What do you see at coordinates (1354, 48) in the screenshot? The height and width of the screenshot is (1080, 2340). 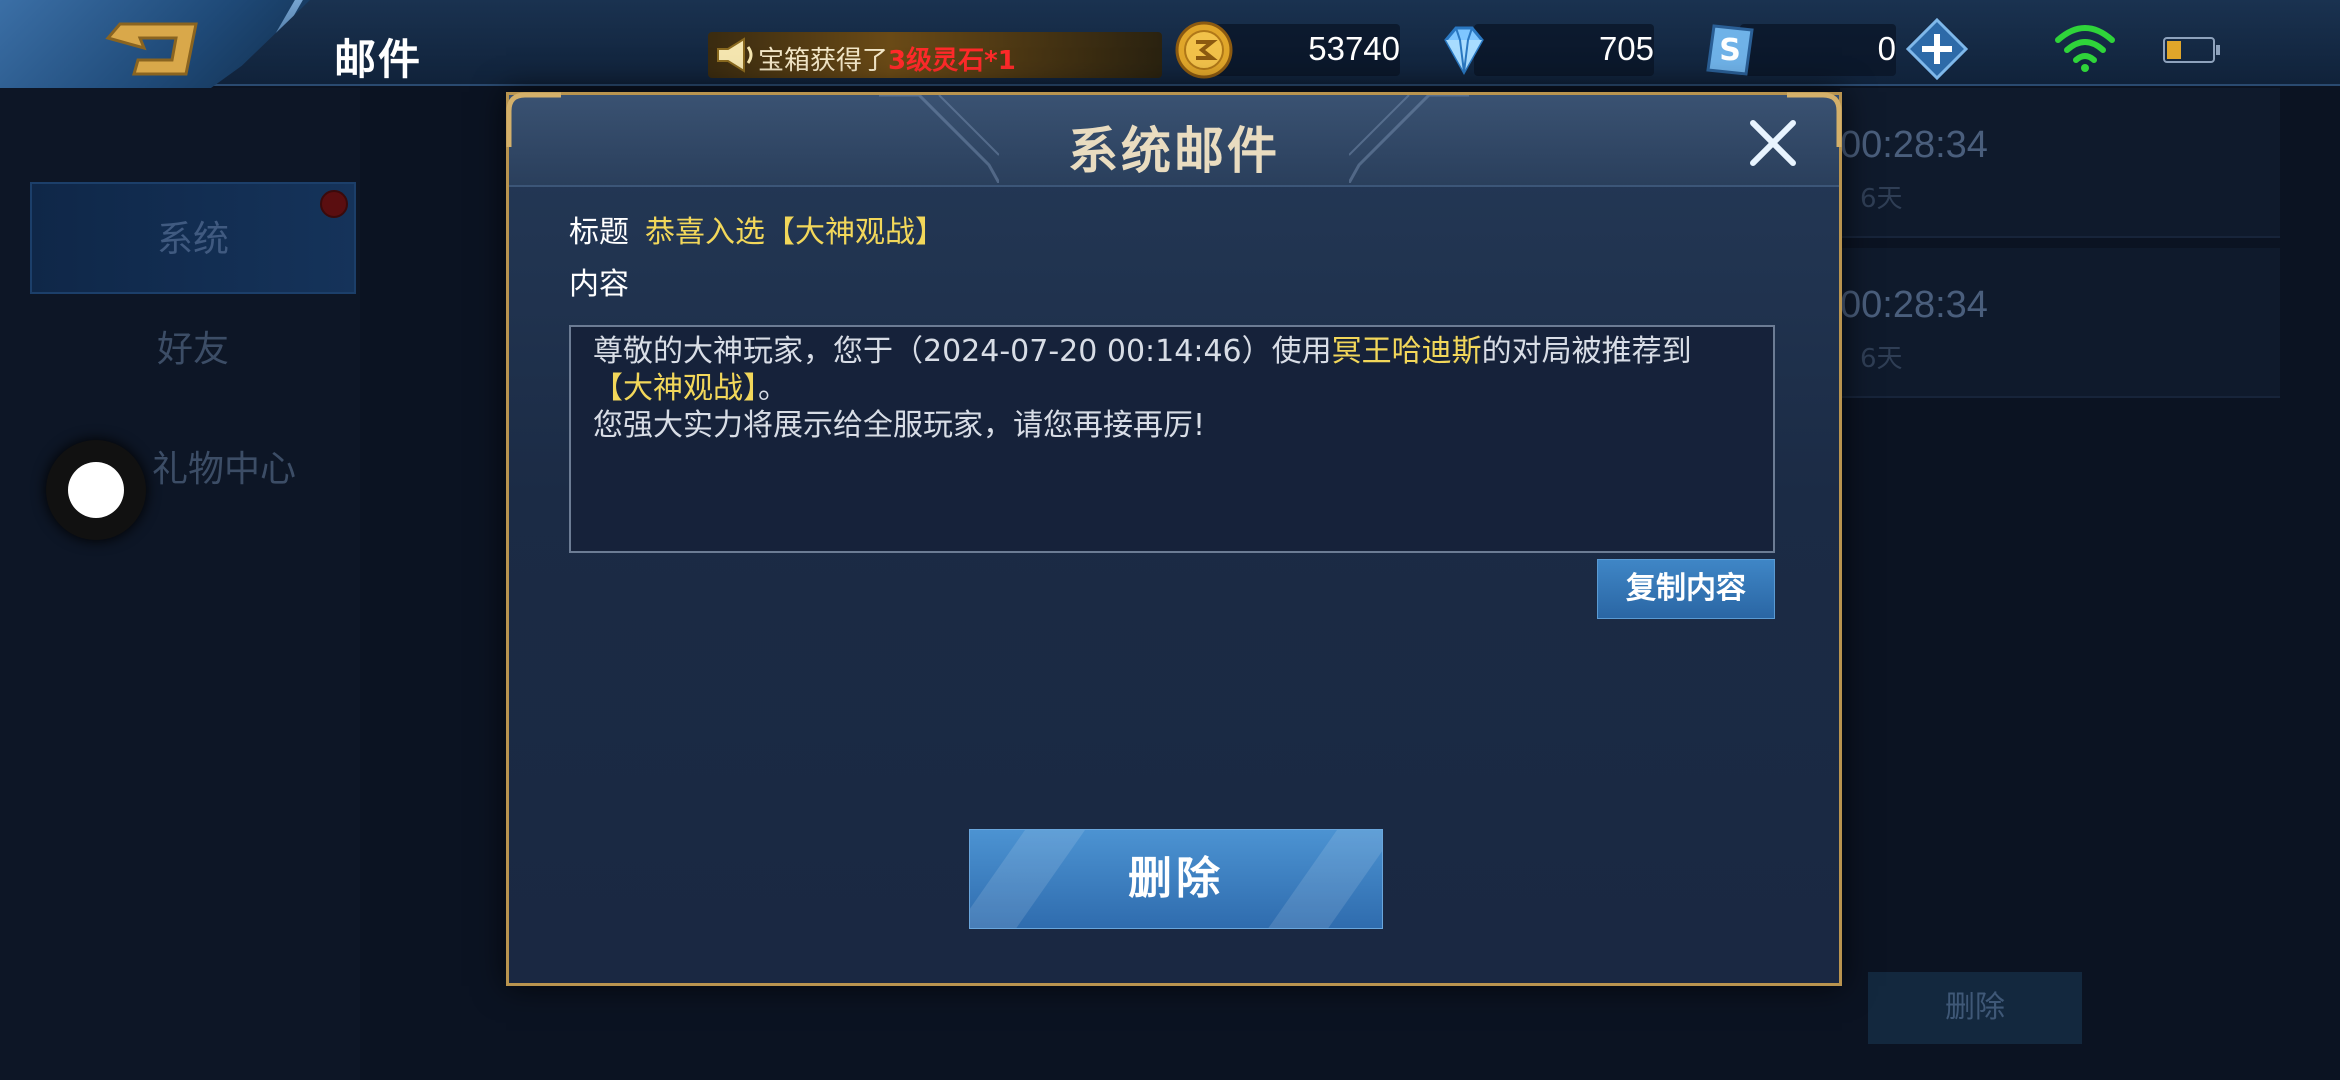 I see `gold-value: 53740` at bounding box center [1354, 48].